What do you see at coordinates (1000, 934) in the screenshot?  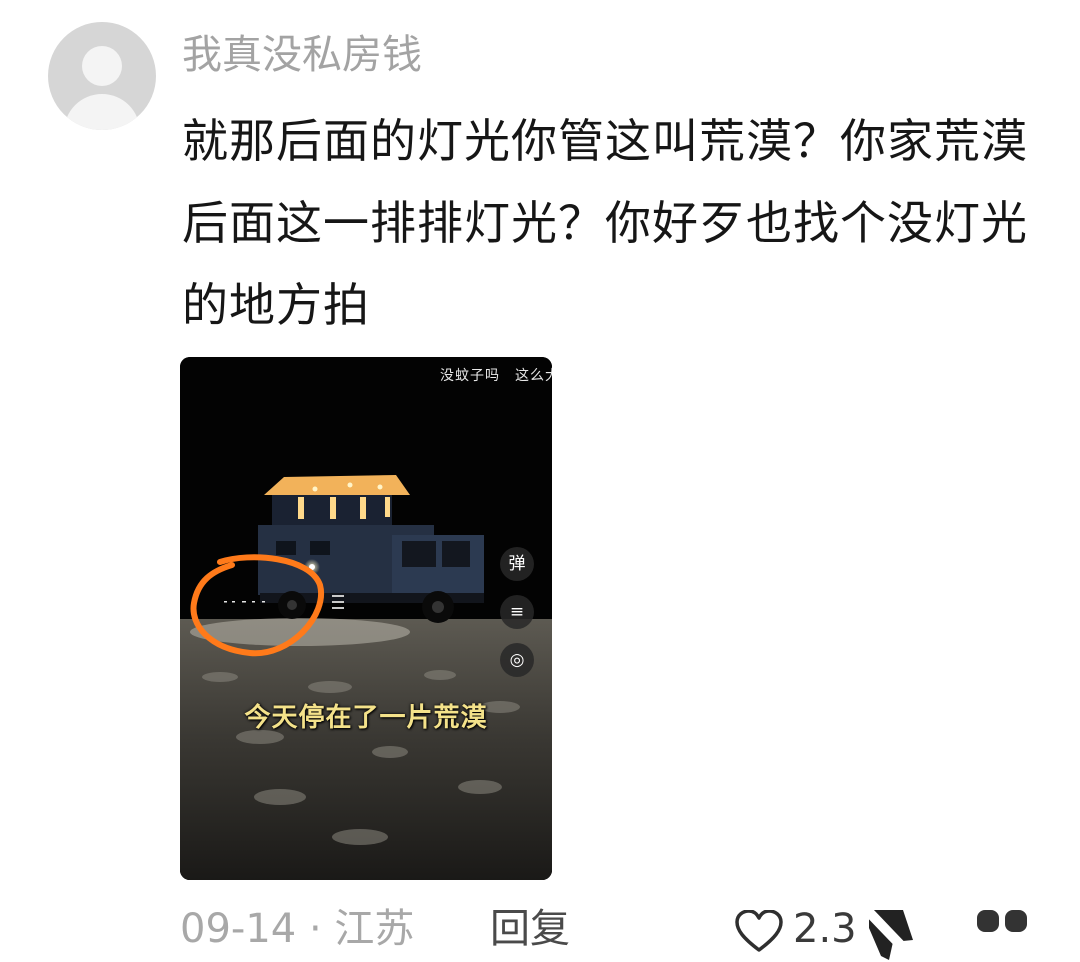 I see `more-icon` at bounding box center [1000, 934].